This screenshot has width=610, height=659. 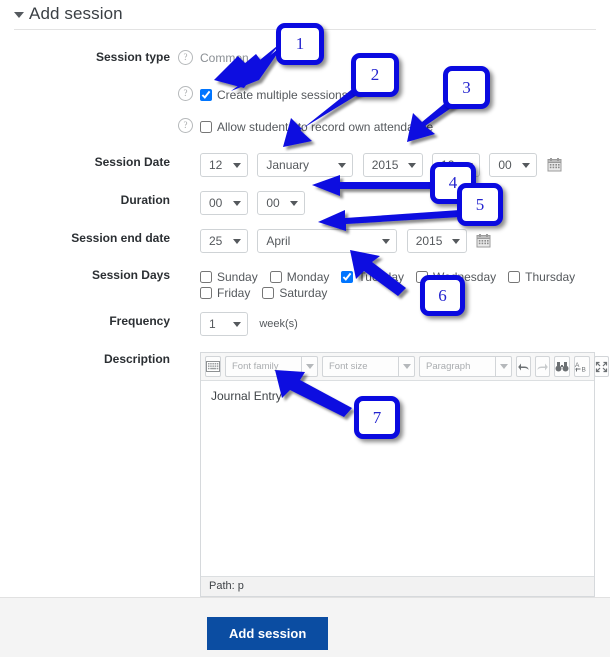 I want to click on row-session-date: Session Date 12 January 2015 12 00, so click(x=305, y=165).